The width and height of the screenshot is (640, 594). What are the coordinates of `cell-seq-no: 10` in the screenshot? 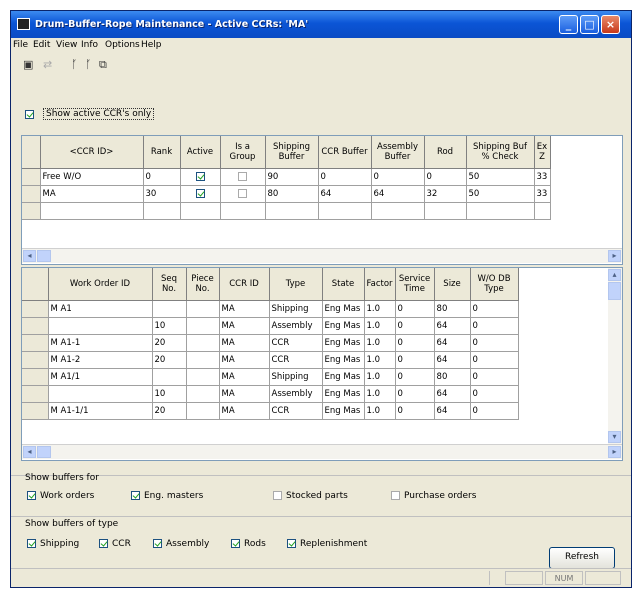 It's located at (169, 326).